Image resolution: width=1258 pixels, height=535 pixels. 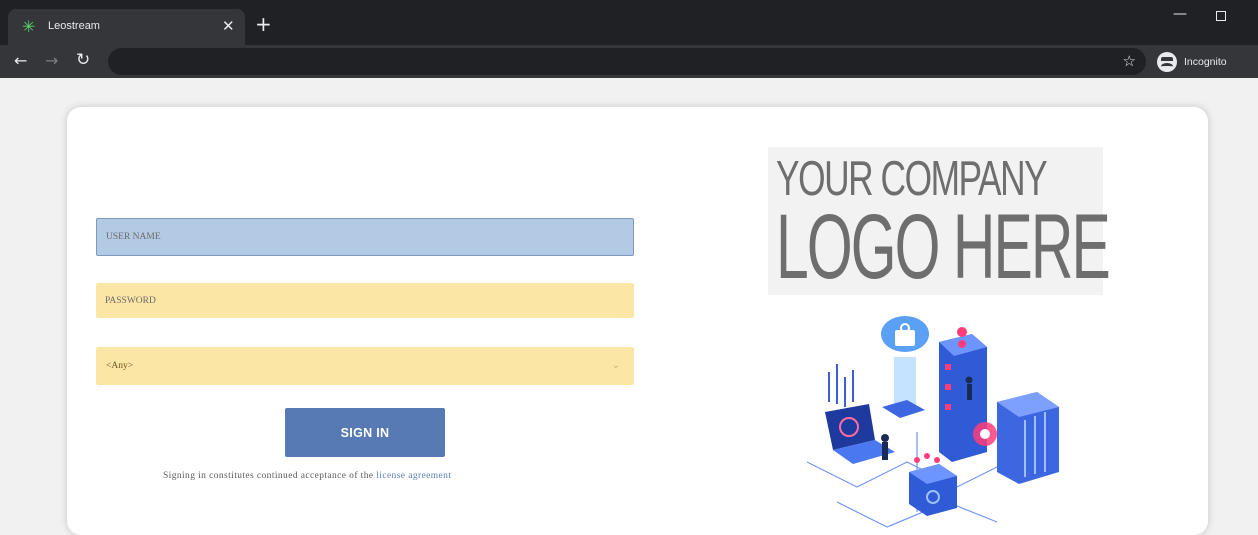 What do you see at coordinates (932, 422) in the screenshot?
I see `datacenter-illustration` at bounding box center [932, 422].